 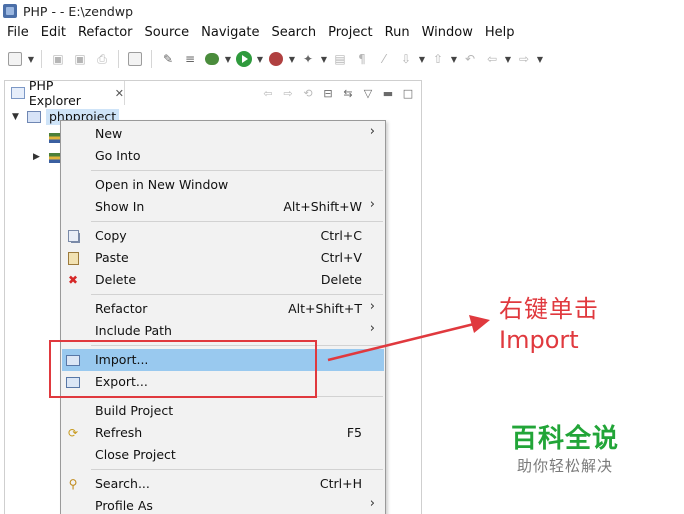 What do you see at coordinates (500, 32) in the screenshot?
I see `menu-help: Help` at bounding box center [500, 32].